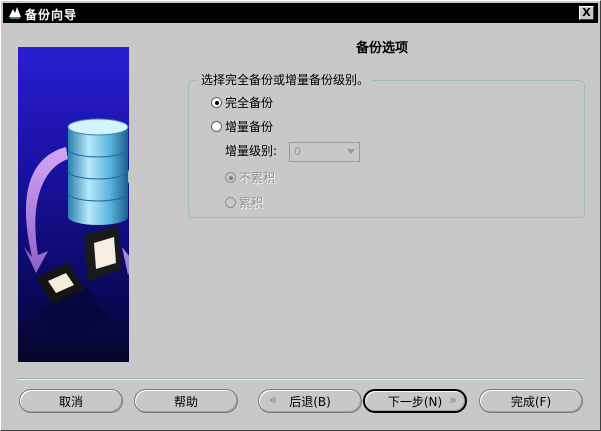  Describe the element at coordinates (15, 13) in the screenshot. I see `wizard-icon` at that location.